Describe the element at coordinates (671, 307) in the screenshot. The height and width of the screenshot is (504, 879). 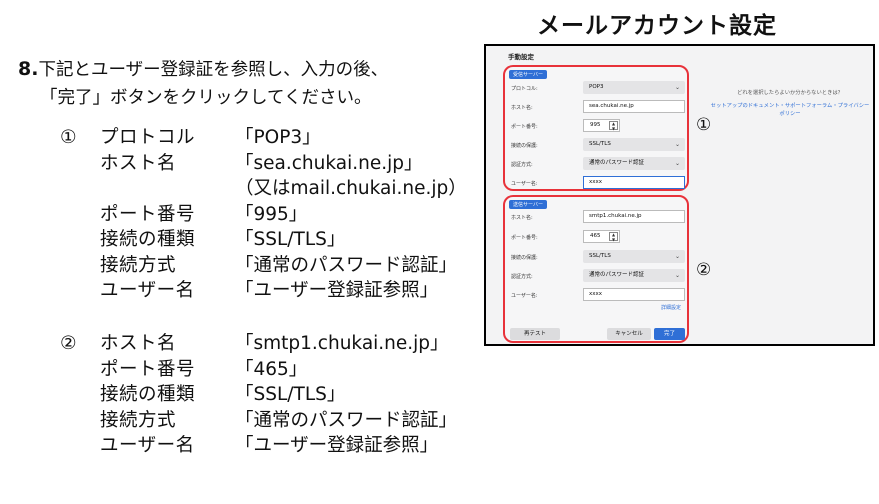
I see `advanced-settings-link: 詳細設定` at that location.